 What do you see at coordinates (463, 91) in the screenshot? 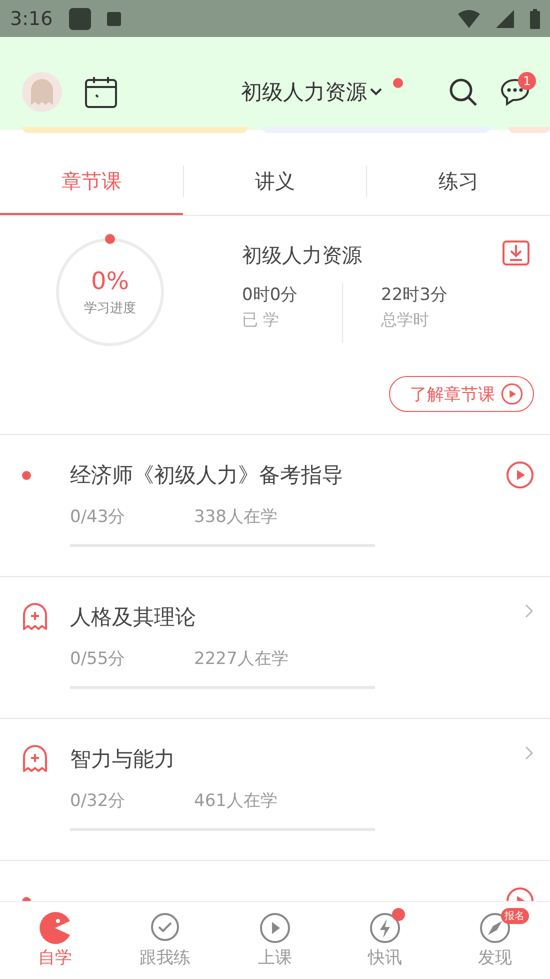
I see `search-icon` at bounding box center [463, 91].